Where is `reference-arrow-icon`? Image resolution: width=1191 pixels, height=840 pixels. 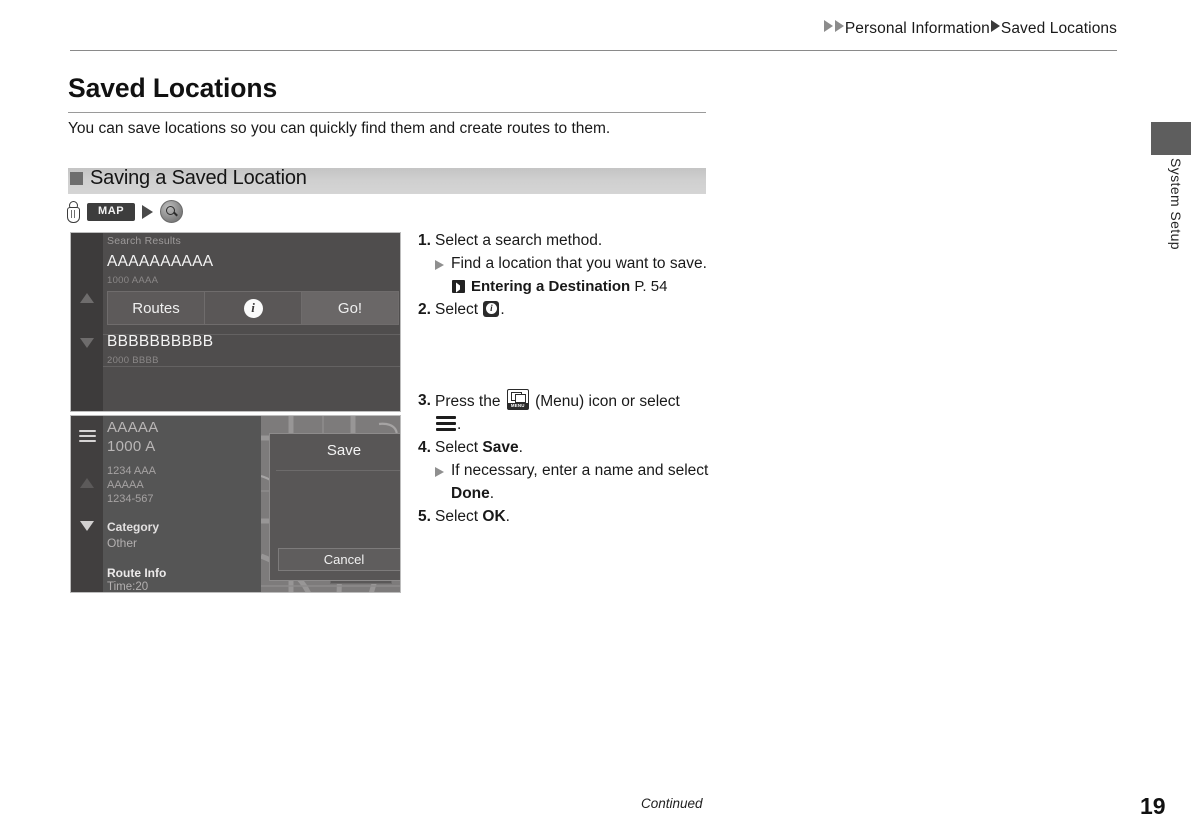
reference-arrow-icon is located at coordinates (458, 286).